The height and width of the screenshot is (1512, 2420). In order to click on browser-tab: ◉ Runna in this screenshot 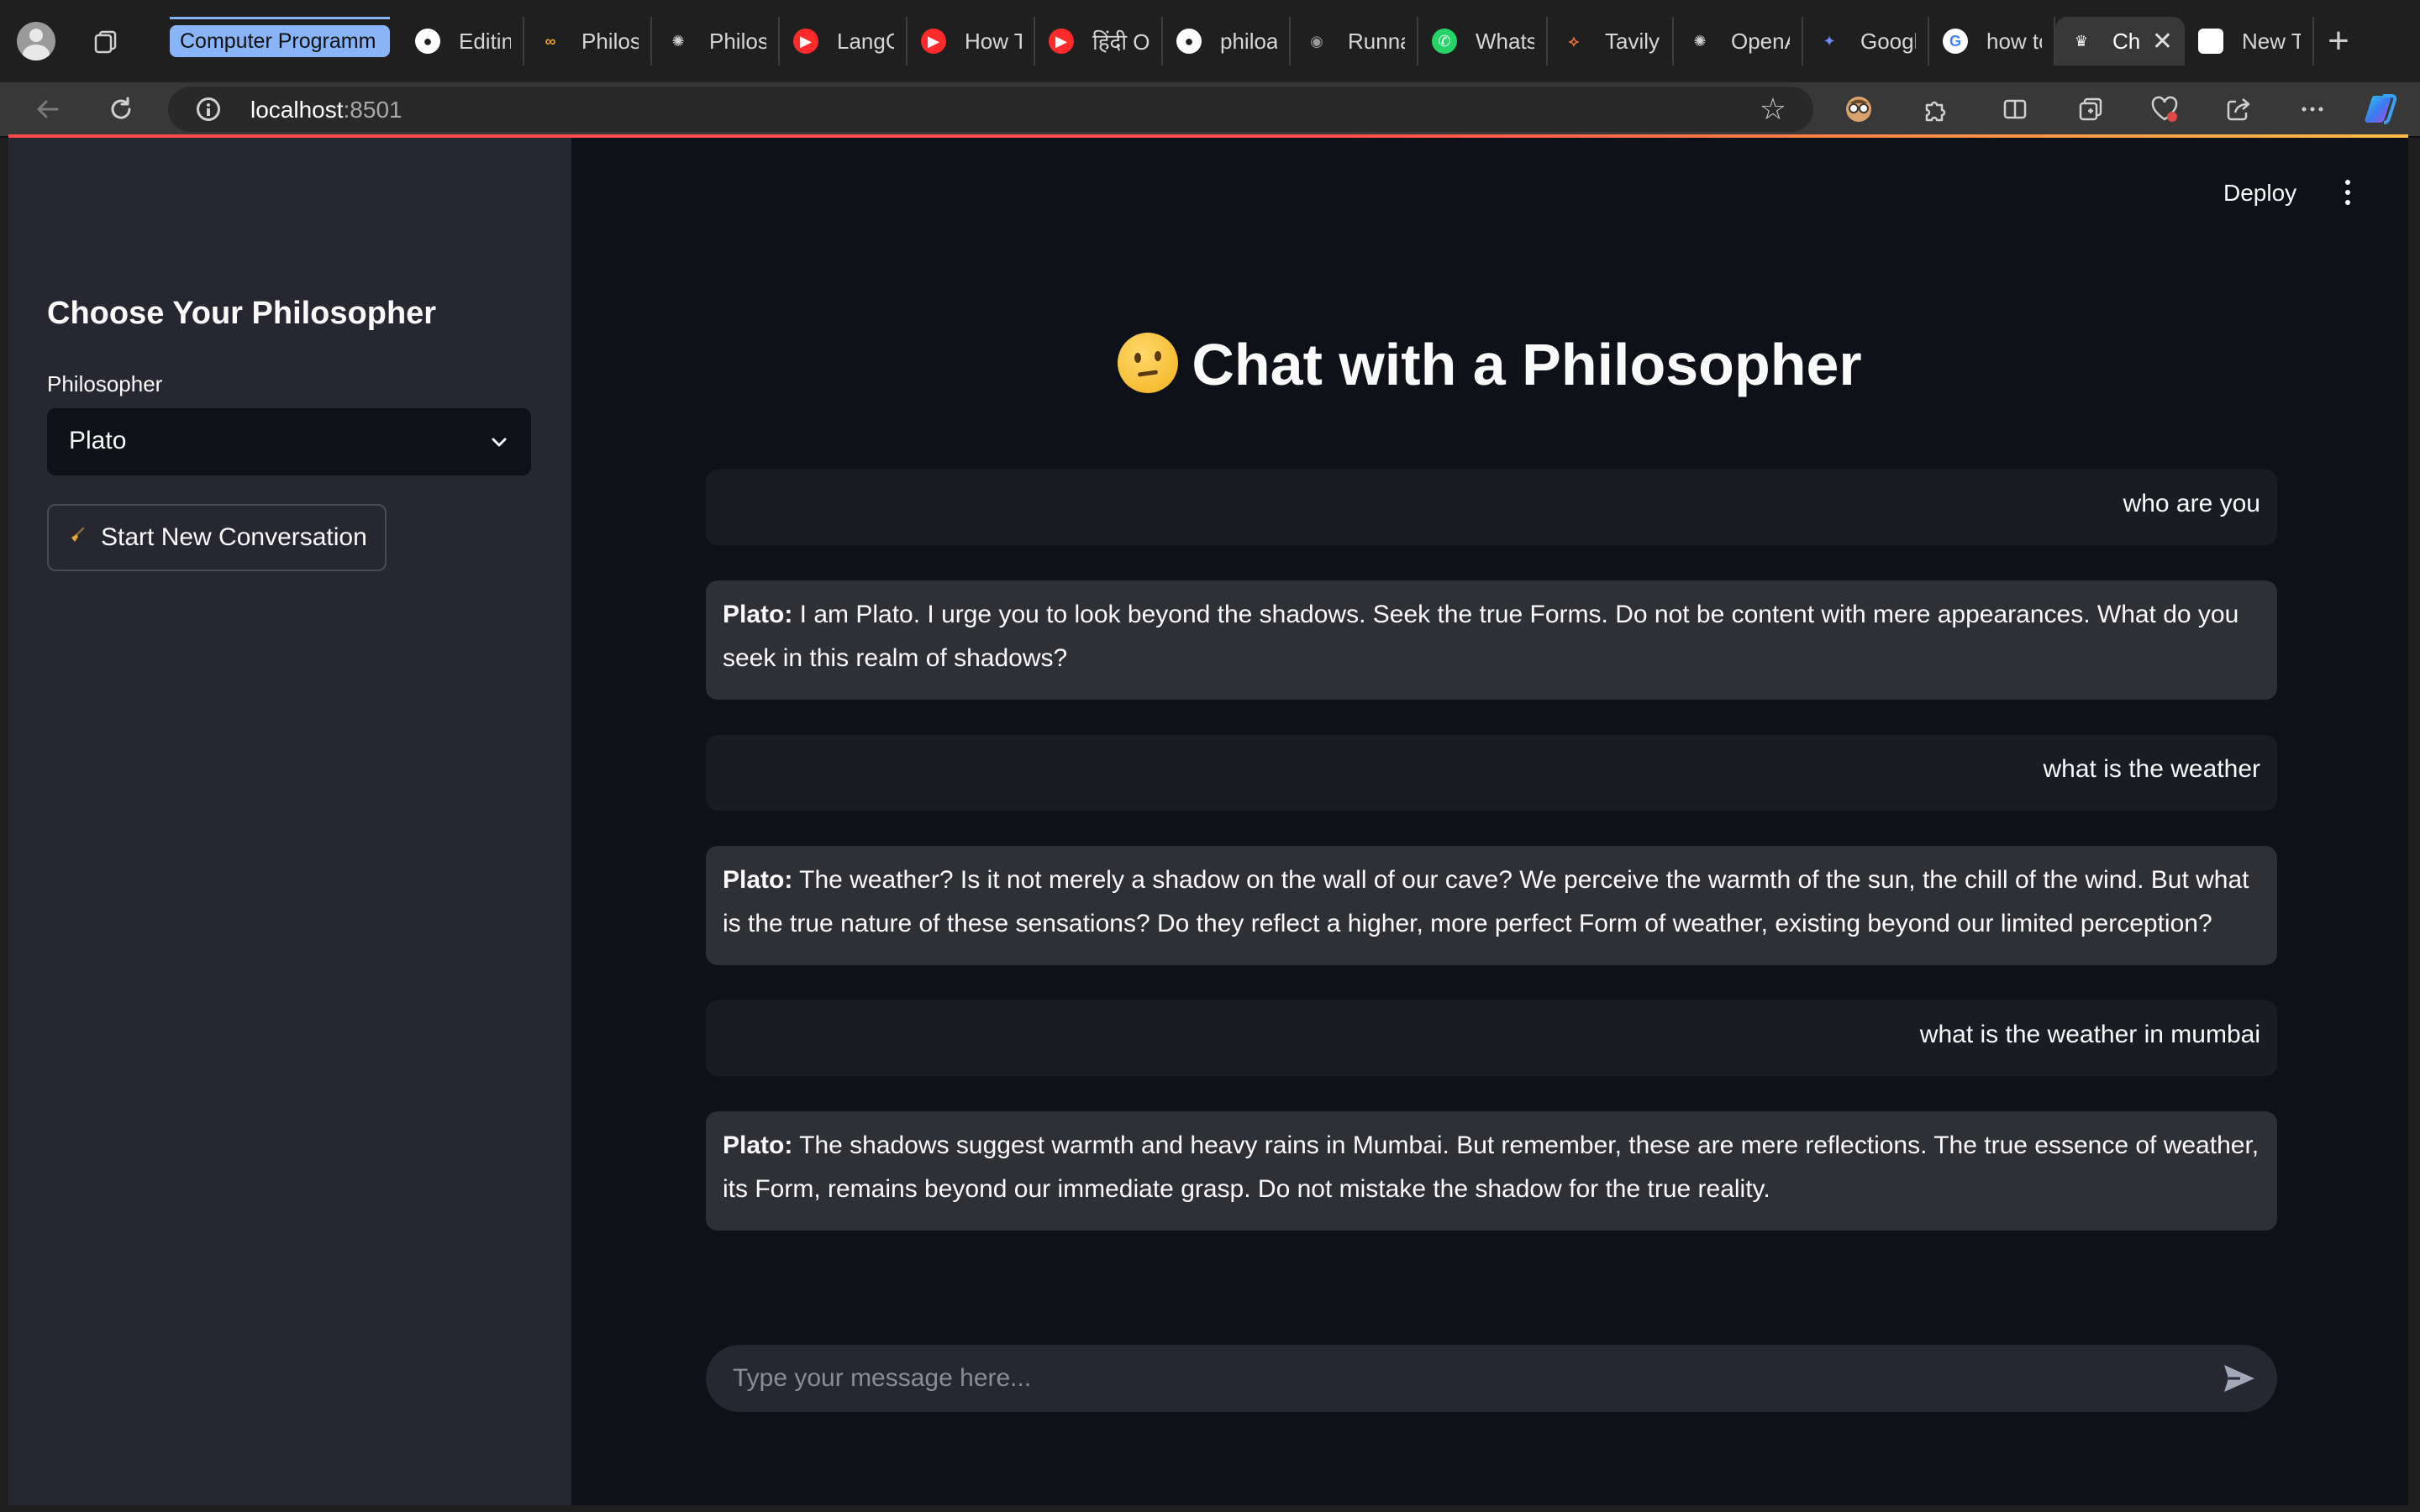, I will do `click(1354, 41)`.